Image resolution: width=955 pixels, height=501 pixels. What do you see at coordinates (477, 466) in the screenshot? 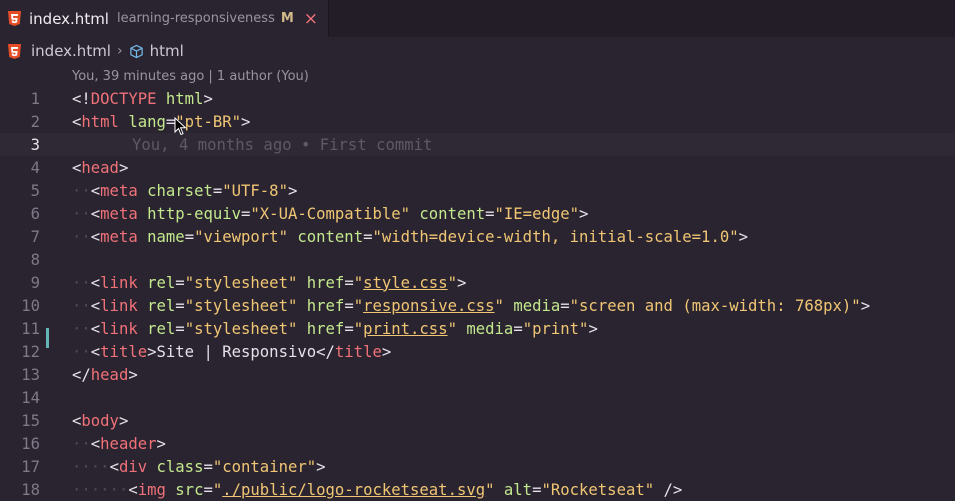
I see `code-line: 17 ····<div class="container">` at bounding box center [477, 466].